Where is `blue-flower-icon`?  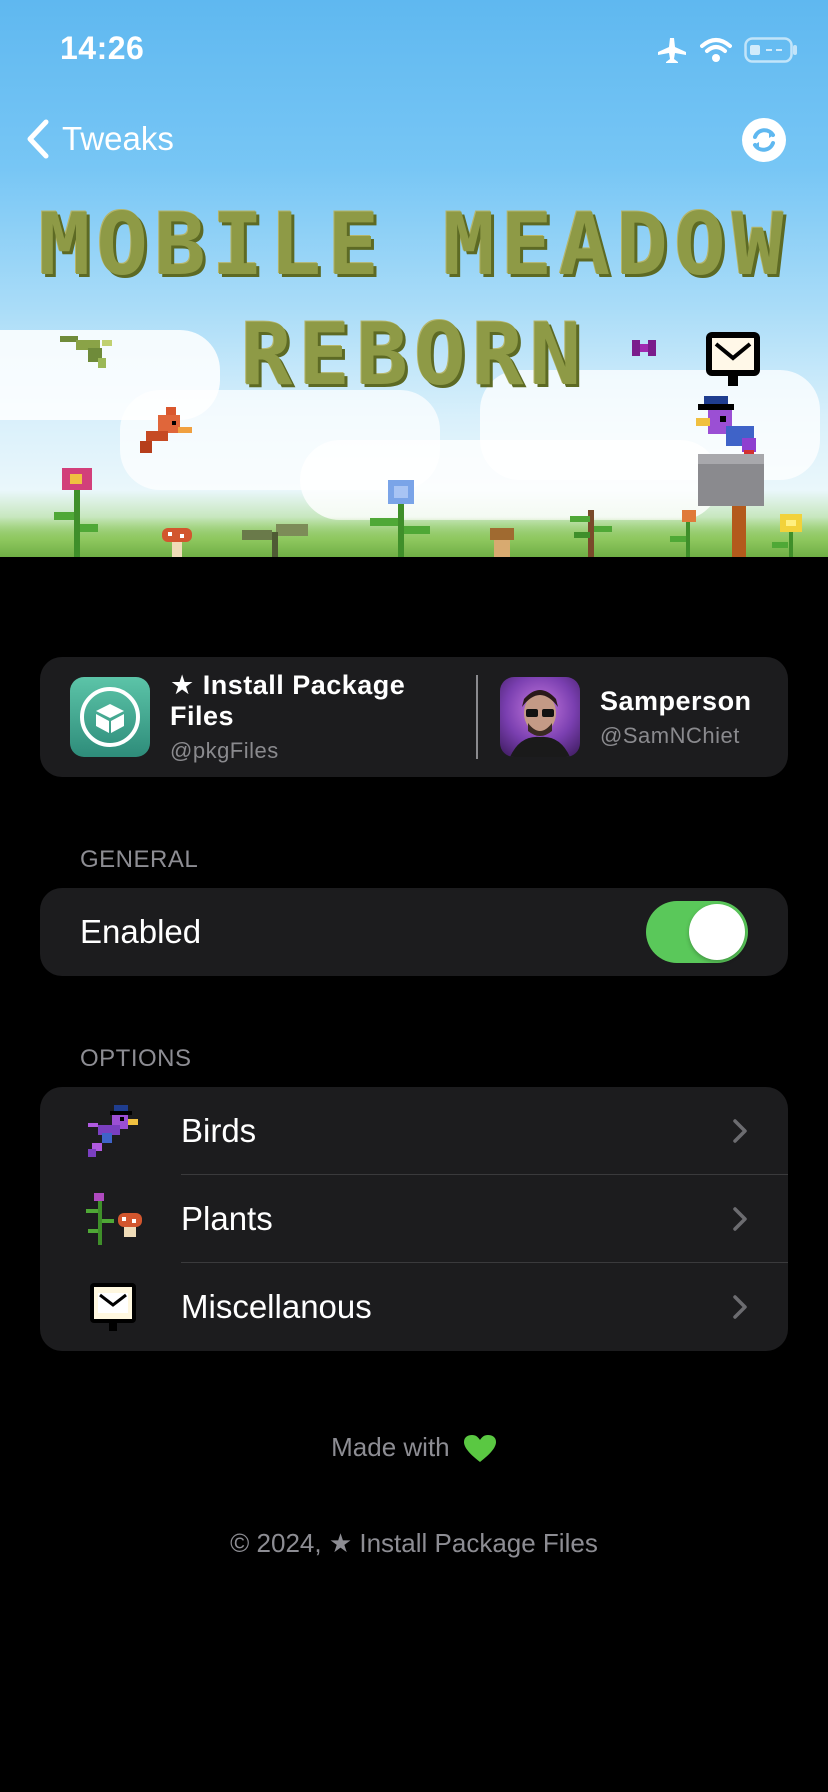
blue-flower-icon is located at coordinates (400, 518).